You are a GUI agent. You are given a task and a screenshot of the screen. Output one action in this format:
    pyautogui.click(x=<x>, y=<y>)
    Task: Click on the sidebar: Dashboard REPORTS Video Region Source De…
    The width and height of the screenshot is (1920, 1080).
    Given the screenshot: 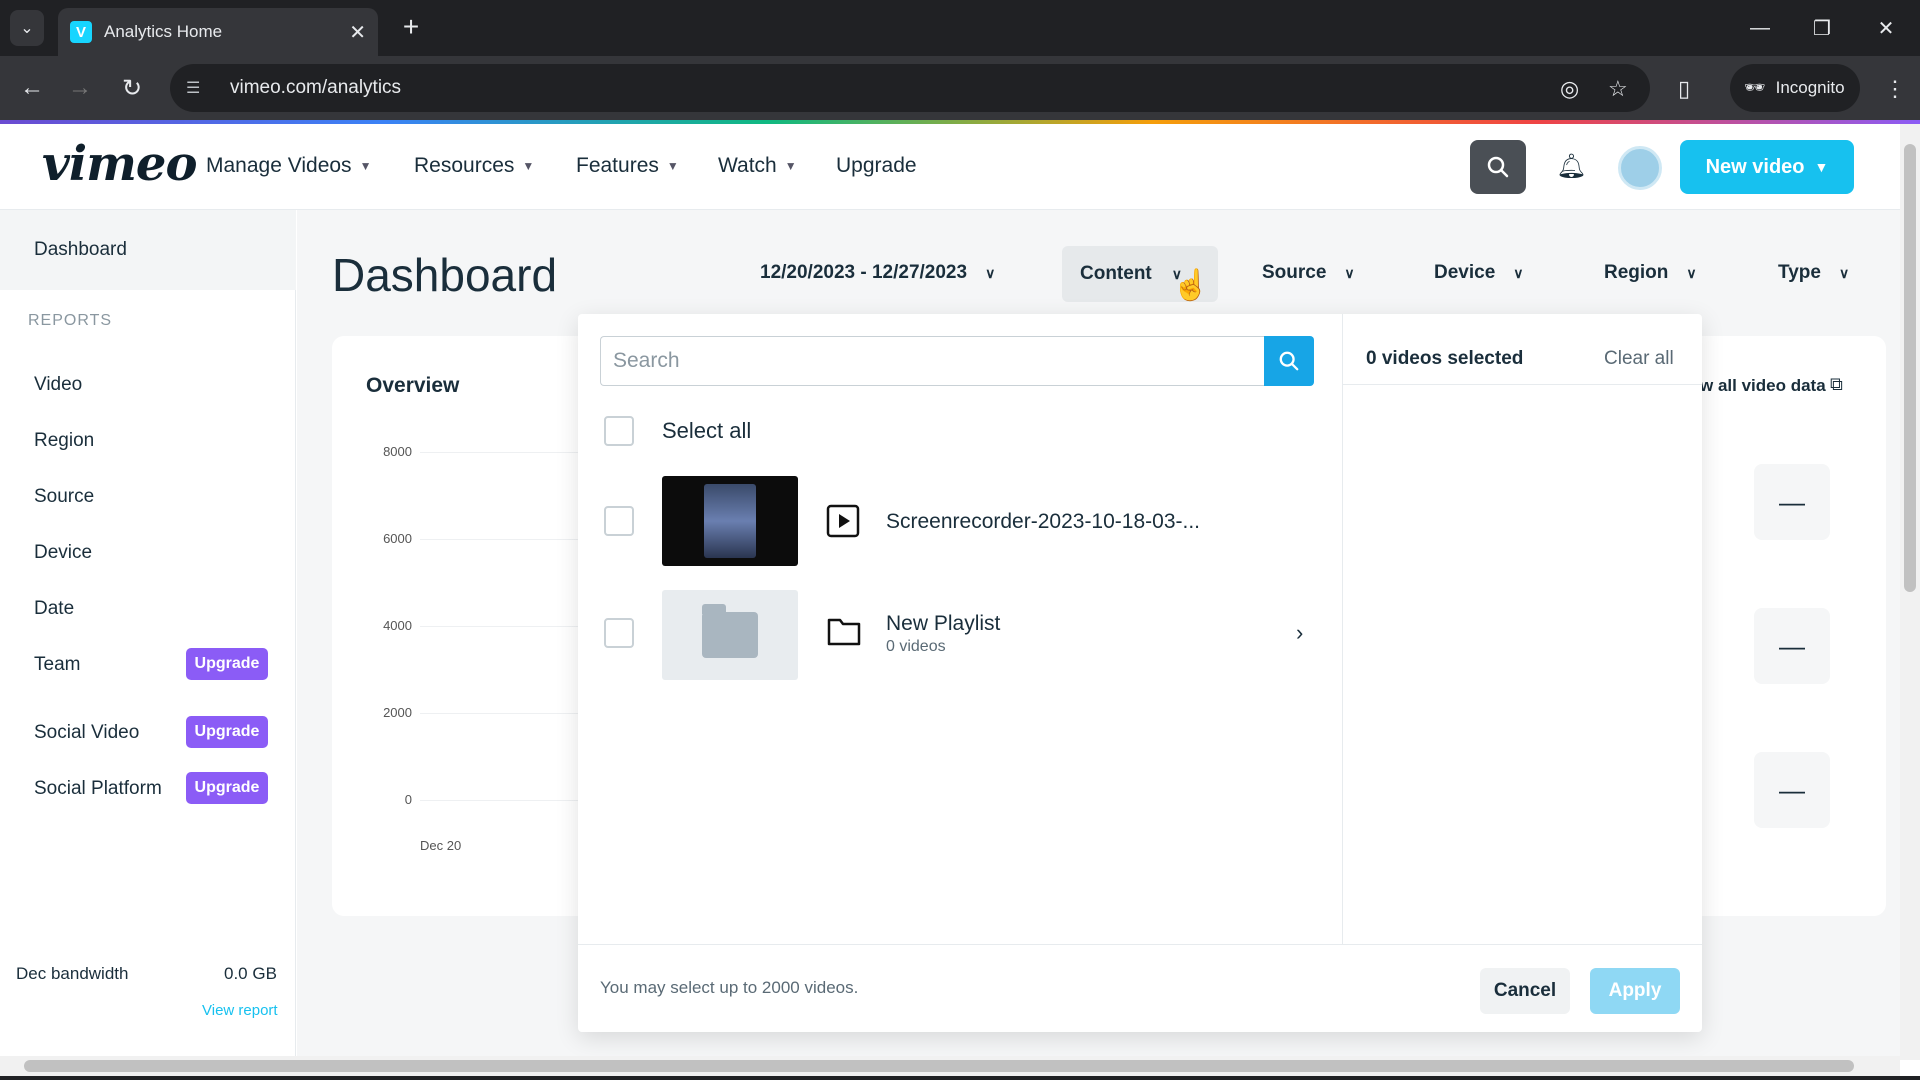 What is the action you would take?
    pyautogui.click(x=148, y=635)
    